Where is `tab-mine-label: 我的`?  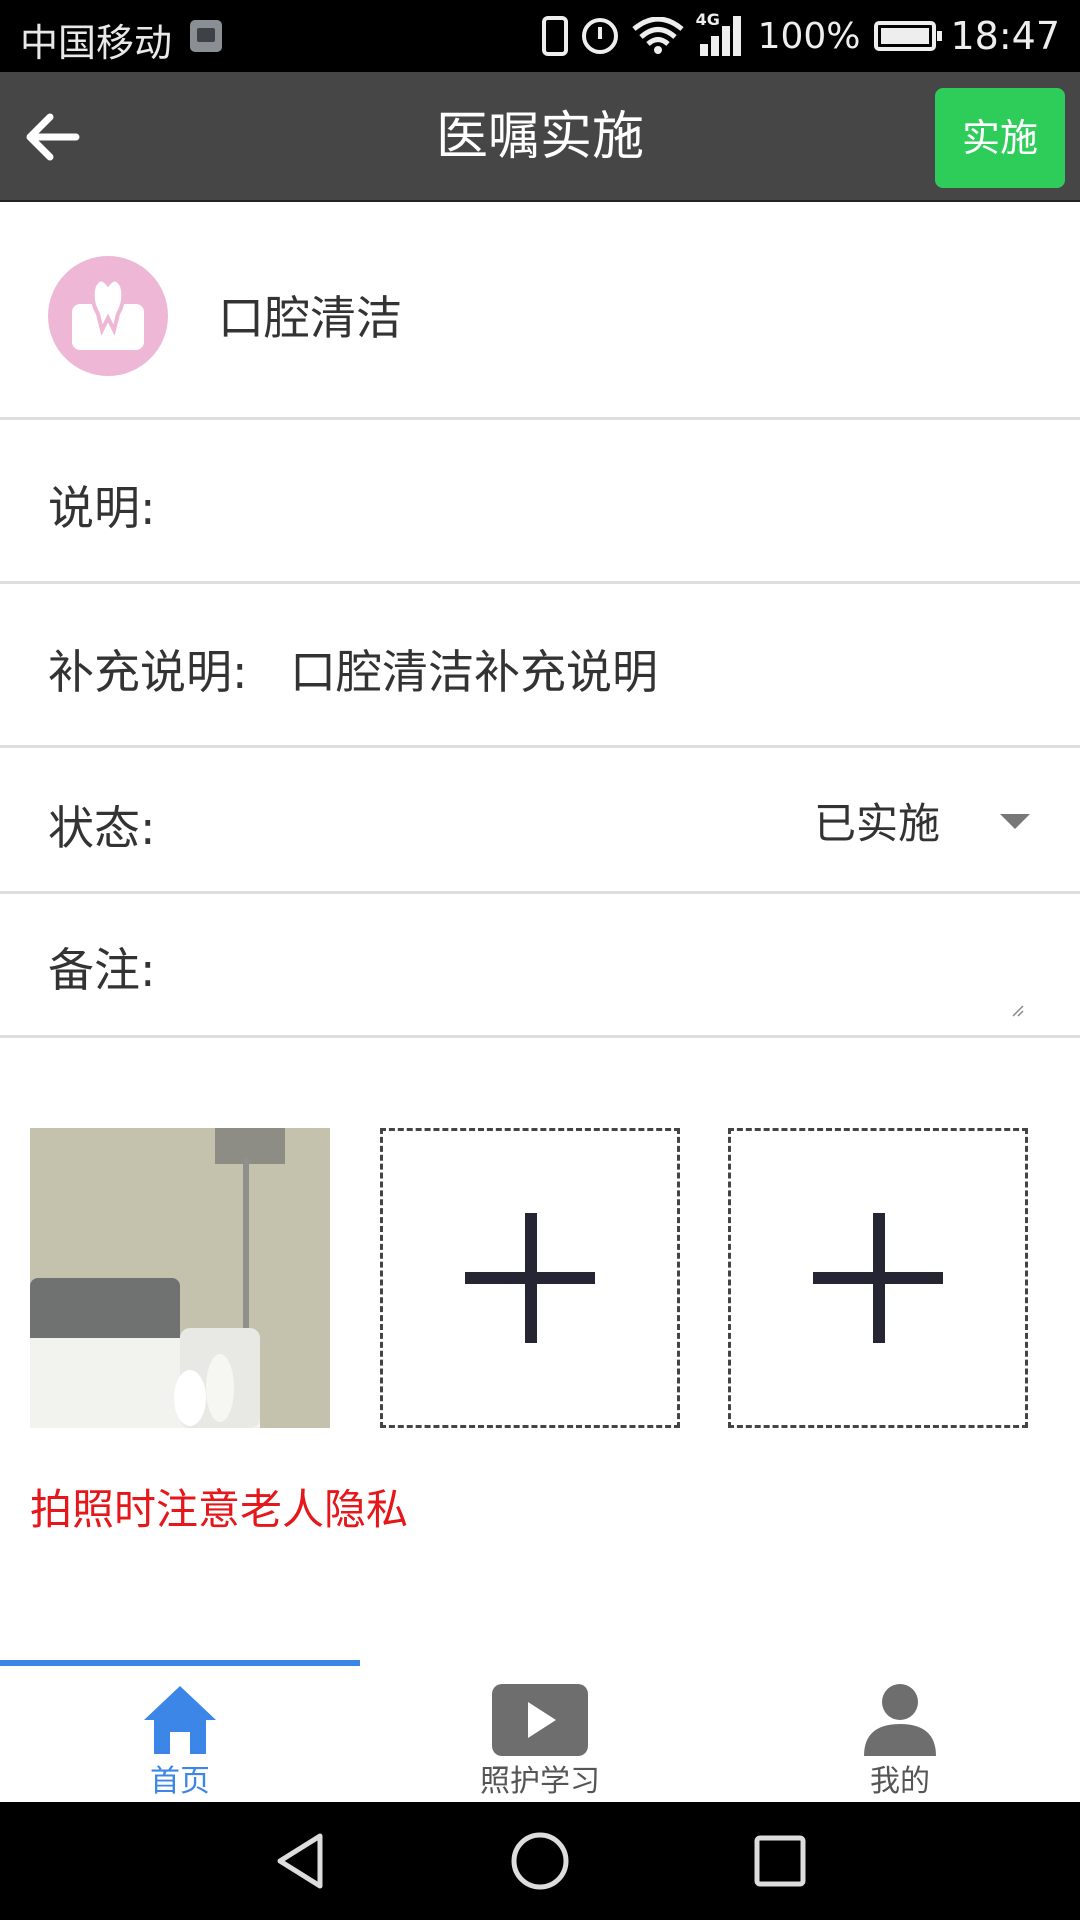
tab-mine-label: 我的 is located at coordinates (900, 1781).